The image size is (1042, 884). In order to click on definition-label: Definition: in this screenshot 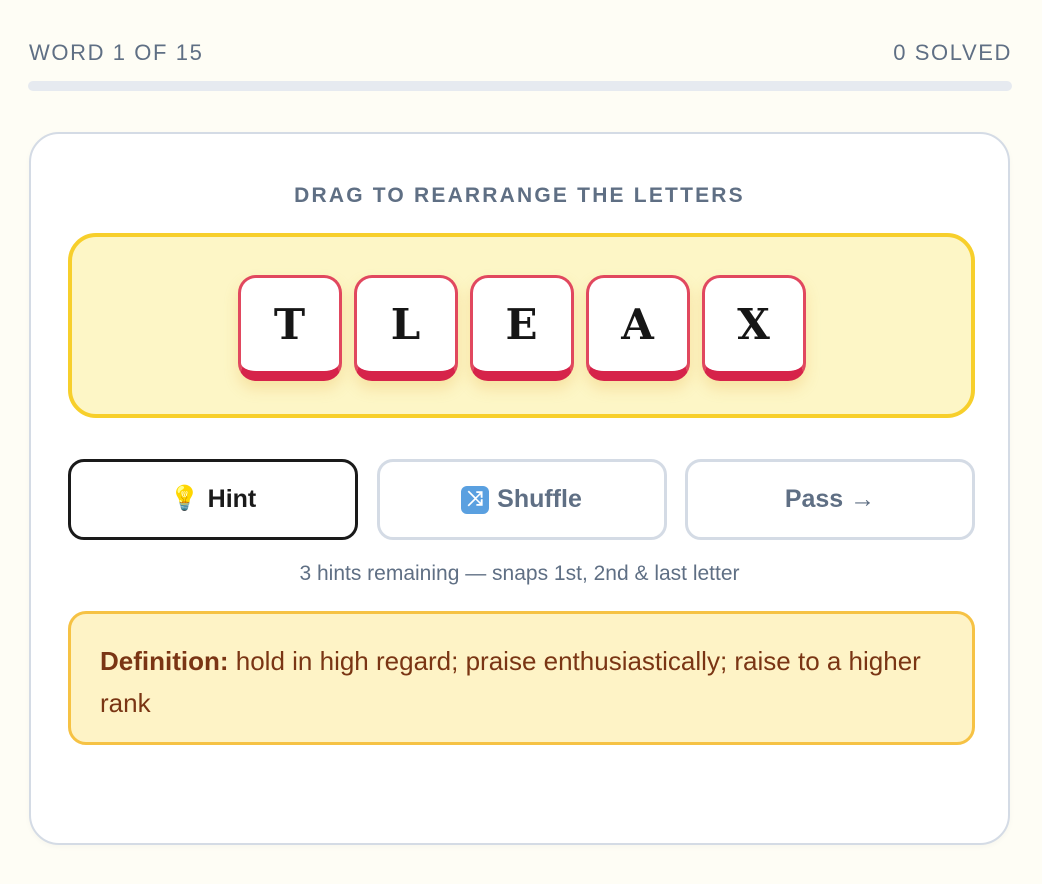, I will do `click(164, 661)`.